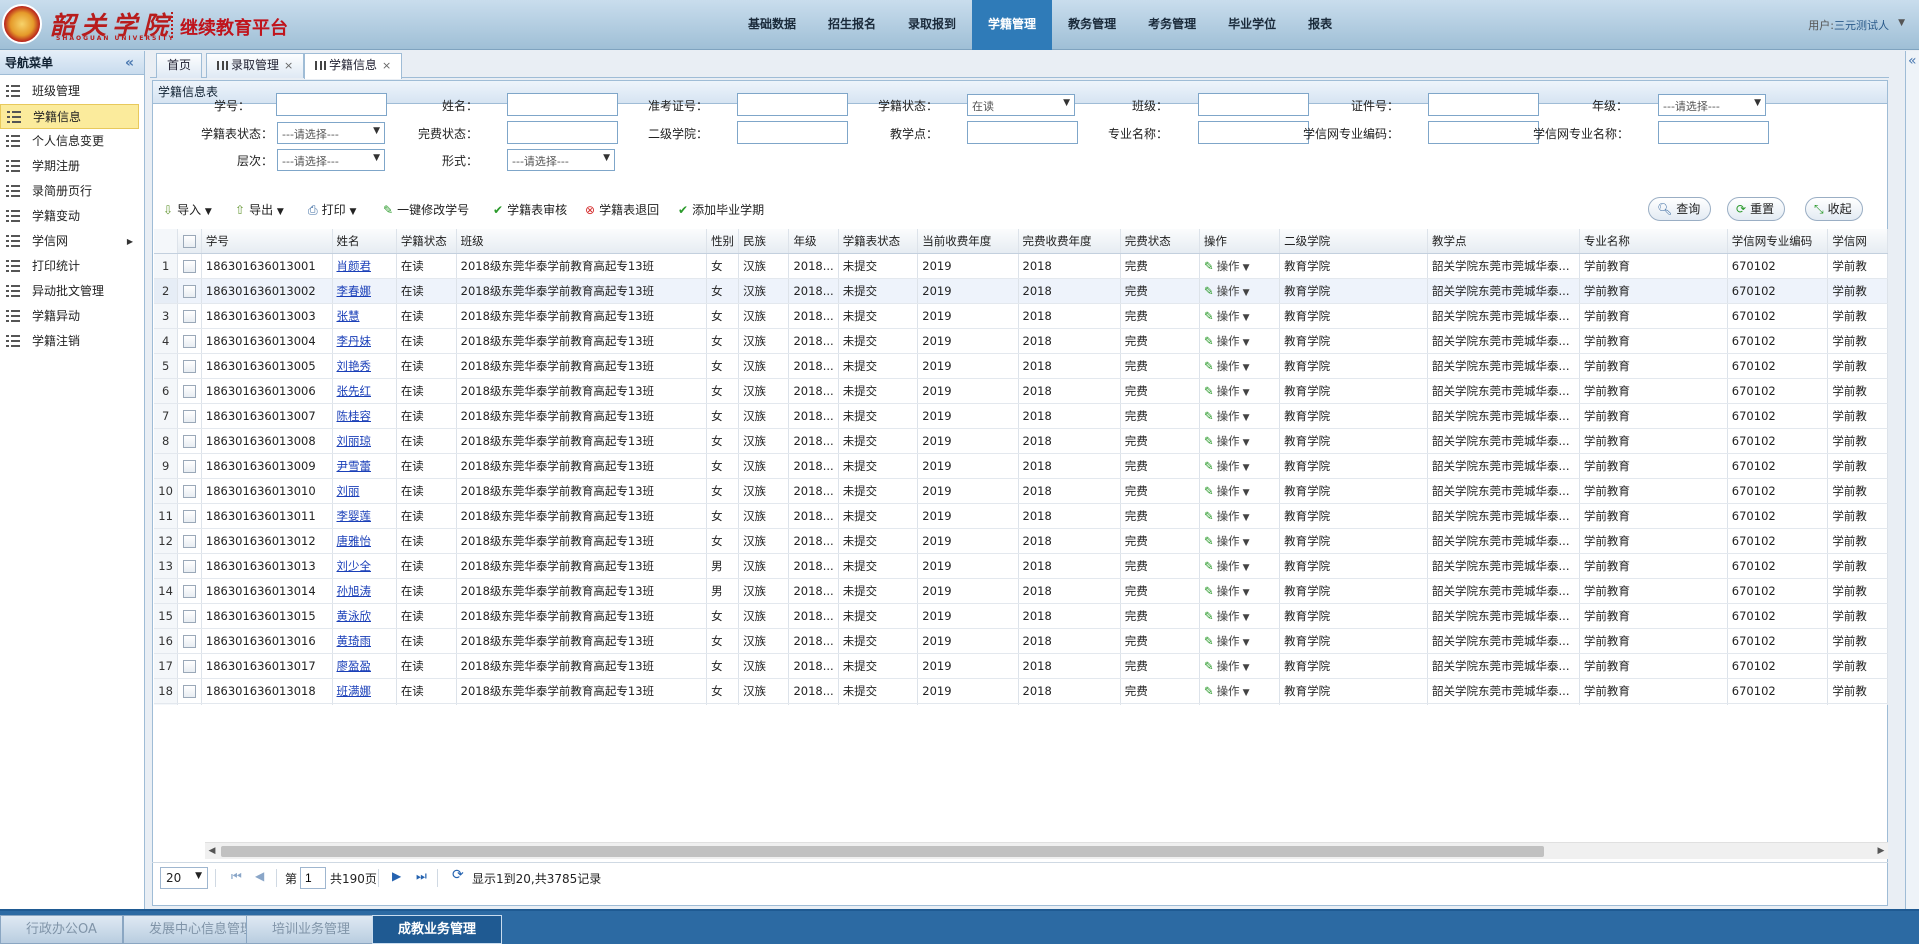 The image size is (1919, 944). Describe the element at coordinates (530, 210) in the screenshot. I see `audit-button: ✔ 学籍表审核` at that location.